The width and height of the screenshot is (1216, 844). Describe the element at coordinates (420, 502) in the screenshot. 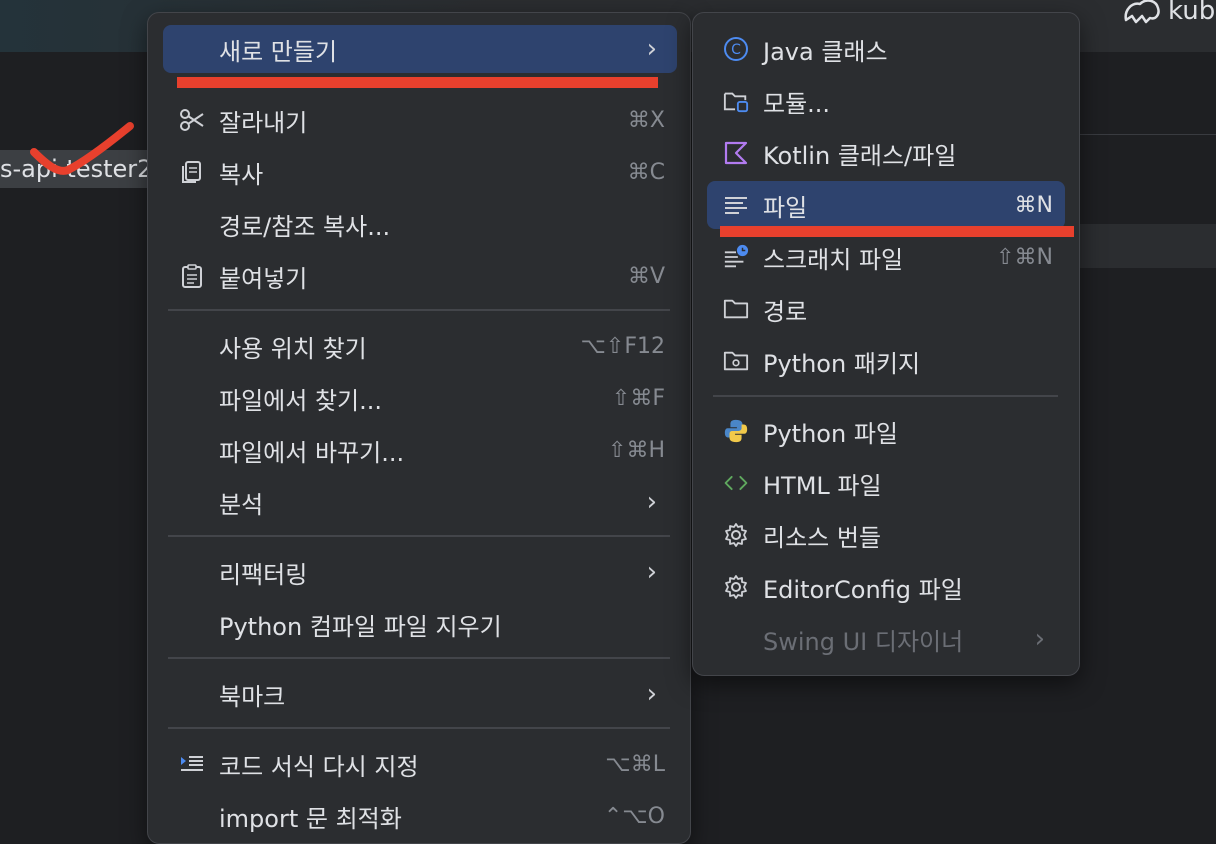

I see `menu-item-analyze: 분석 ›` at that location.